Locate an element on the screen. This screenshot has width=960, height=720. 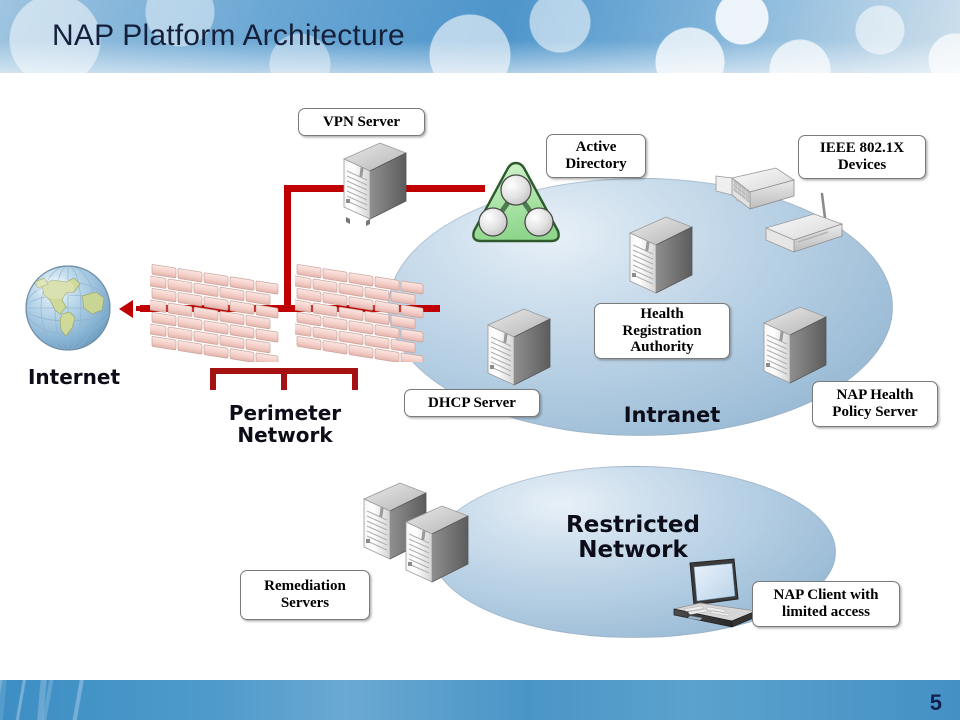
internet-label: Internet is located at coordinates (74, 377).